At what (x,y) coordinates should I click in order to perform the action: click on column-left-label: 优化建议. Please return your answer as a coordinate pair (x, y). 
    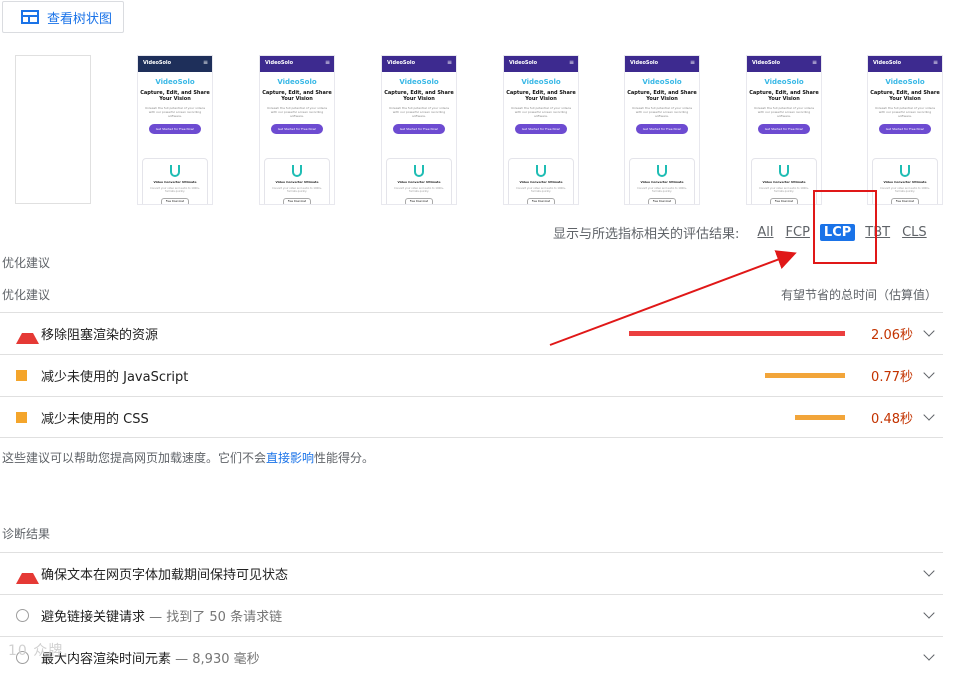
    Looking at the image, I should click on (26, 295).